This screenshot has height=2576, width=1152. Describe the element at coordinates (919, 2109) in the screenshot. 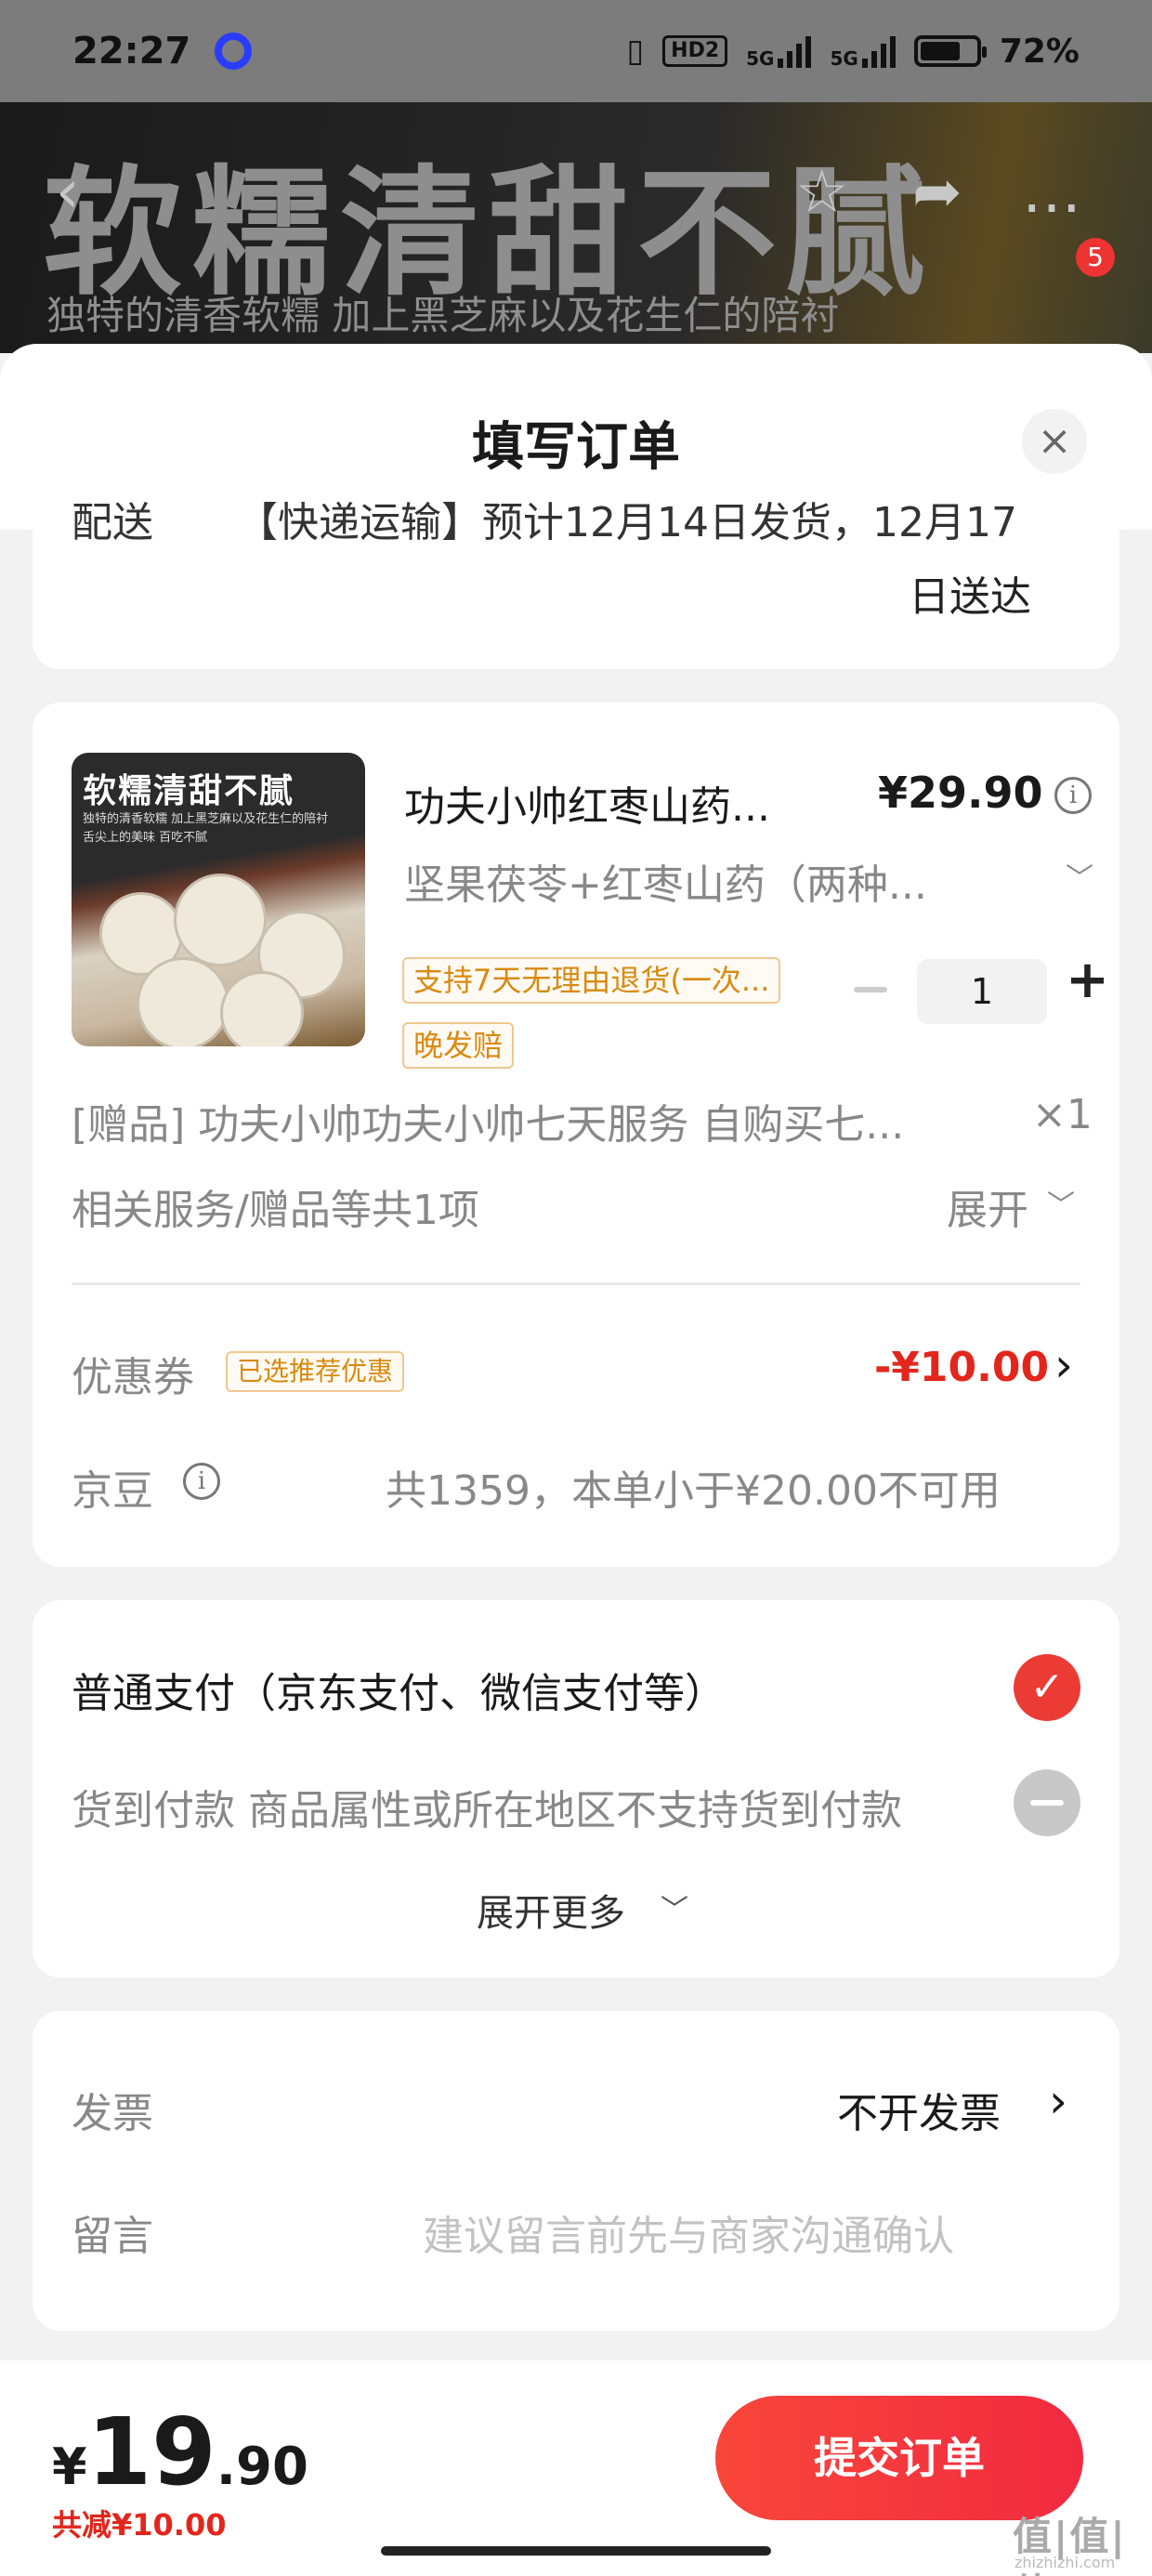

I see `invoice-value: 不开发票` at that location.